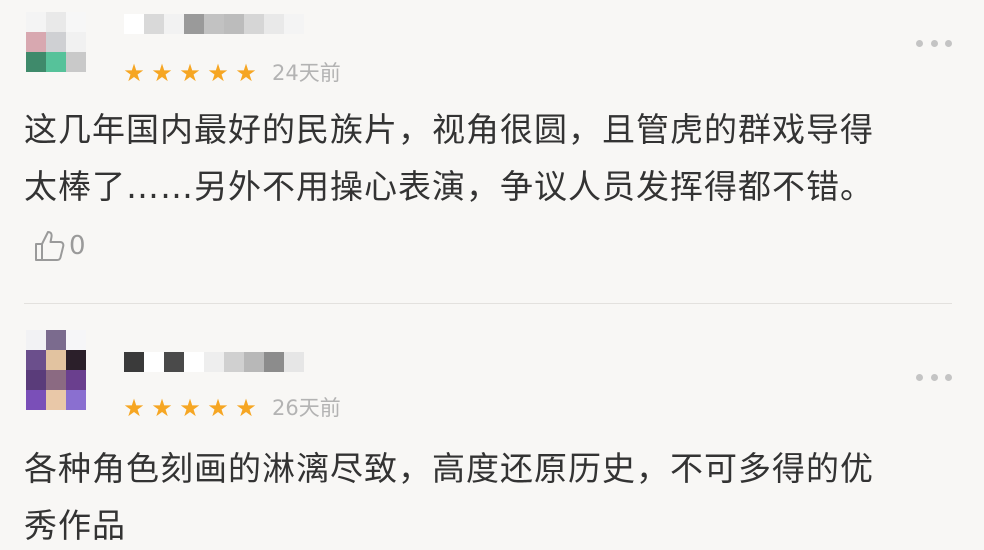  What do you see at coordinates (77, 246) in the screenshot?
I see `like-count: 0` at bounding box center [77, 246].